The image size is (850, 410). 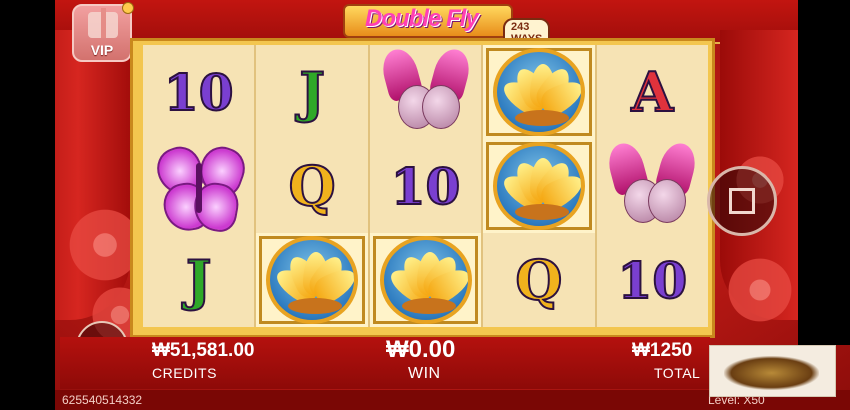 What do you see at coordinates (102, 400) in the screenshot?
I see `session-id: 625540514332` at bounding box center [102, 400].